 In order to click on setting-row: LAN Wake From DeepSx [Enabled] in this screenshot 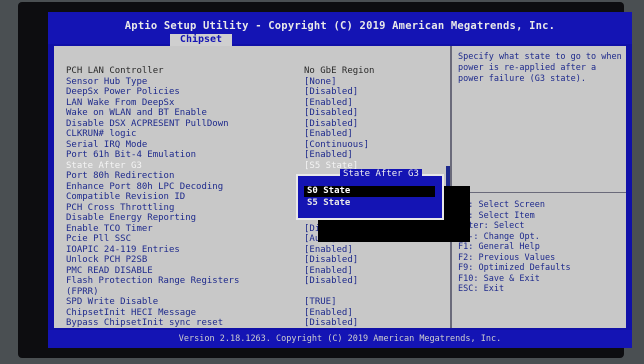, I will do `click(256, 103)`.